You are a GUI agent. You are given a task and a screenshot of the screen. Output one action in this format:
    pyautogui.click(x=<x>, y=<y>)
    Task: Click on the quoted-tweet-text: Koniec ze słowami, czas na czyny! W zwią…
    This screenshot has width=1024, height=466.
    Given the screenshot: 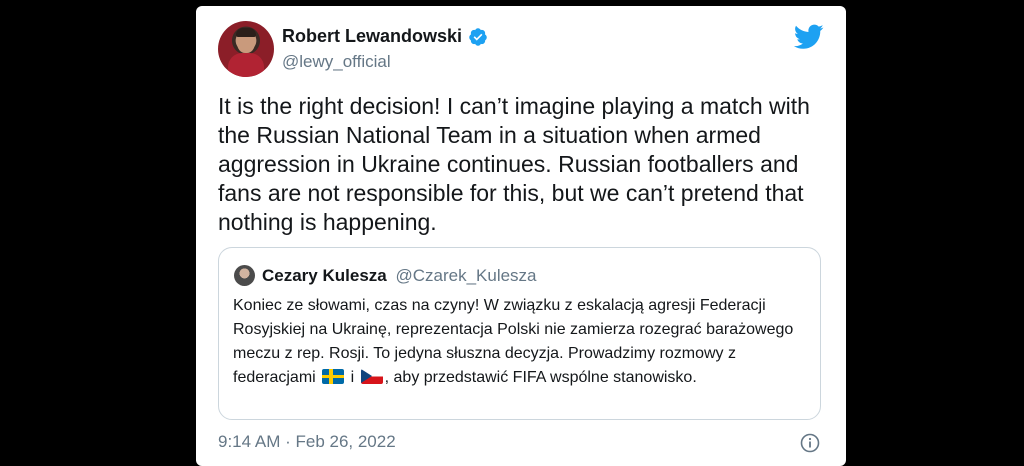 What is the action you would take?
    pyautogui.click(x=520, y=342)
    